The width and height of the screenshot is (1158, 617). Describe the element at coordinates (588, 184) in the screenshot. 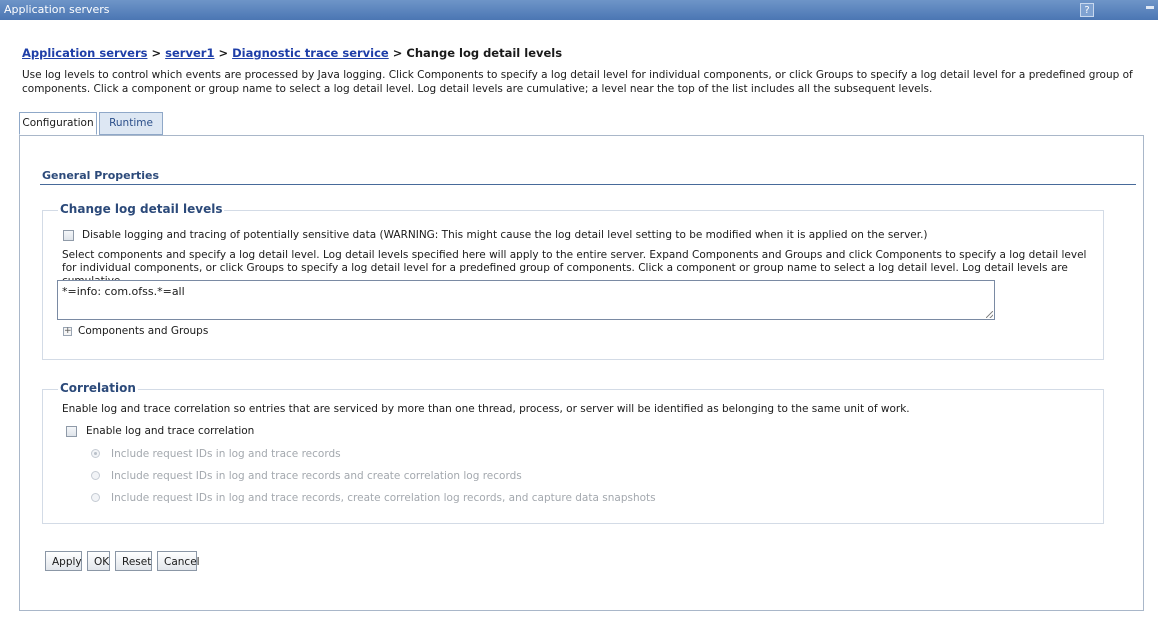

I see `general-properties-divider` at that location.